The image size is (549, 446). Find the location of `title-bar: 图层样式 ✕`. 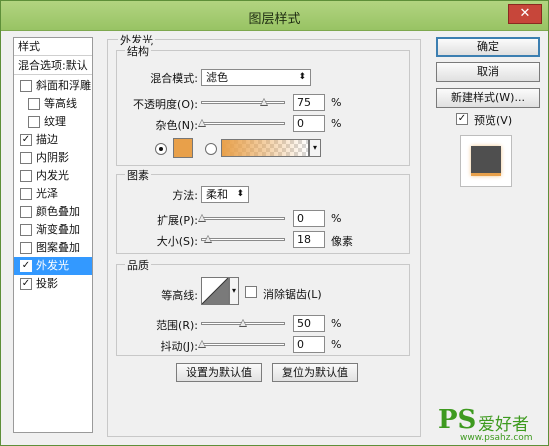

title-bar: 图层样式 ✕ is located at coordinates (274, 16).